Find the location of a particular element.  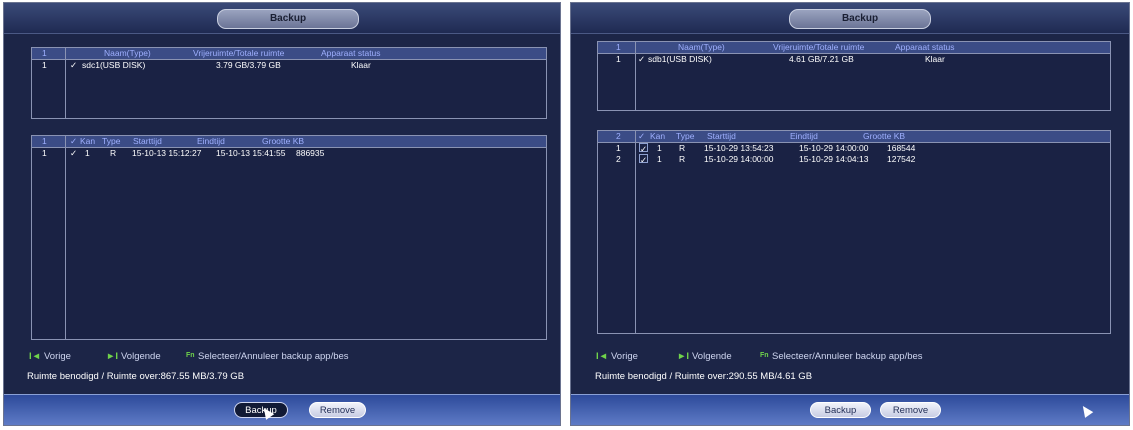

backup-button: Backup is located at coordinates (840, 410).